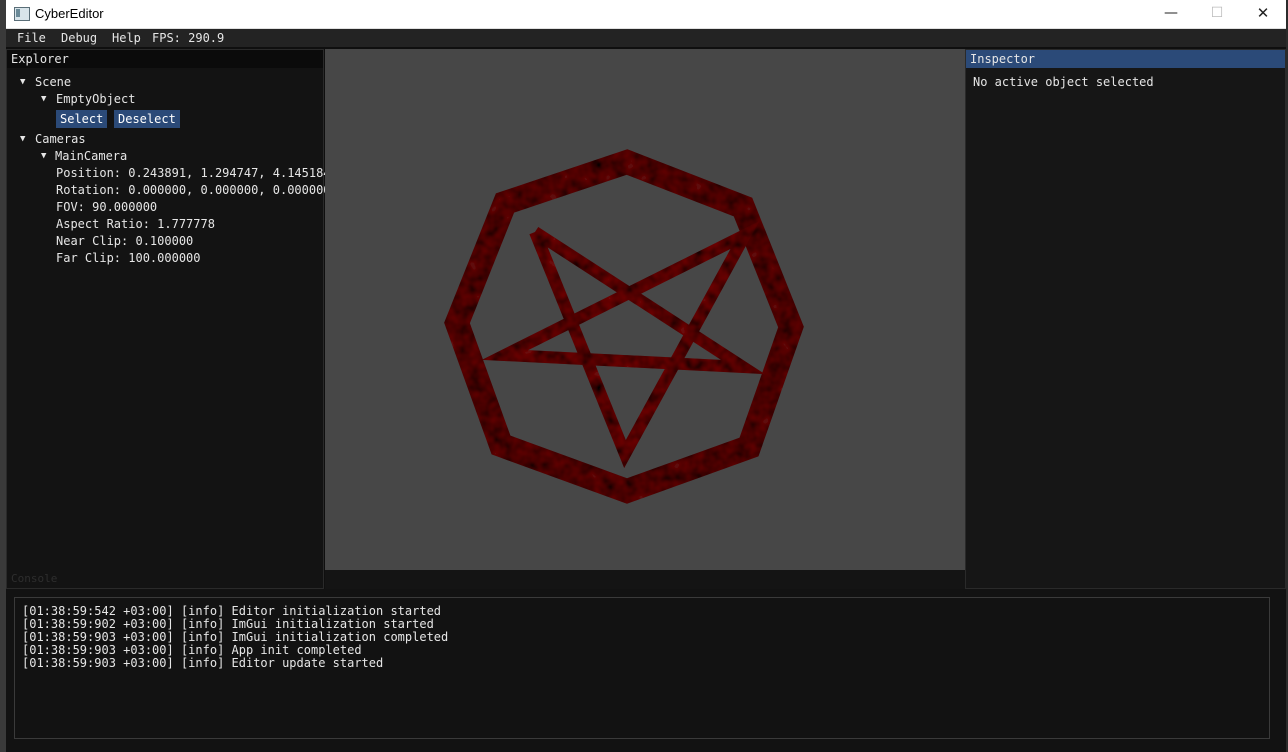  Describe the element at coordinates (31, 38) in the screenshot. I see `menu-file: File` at that location.